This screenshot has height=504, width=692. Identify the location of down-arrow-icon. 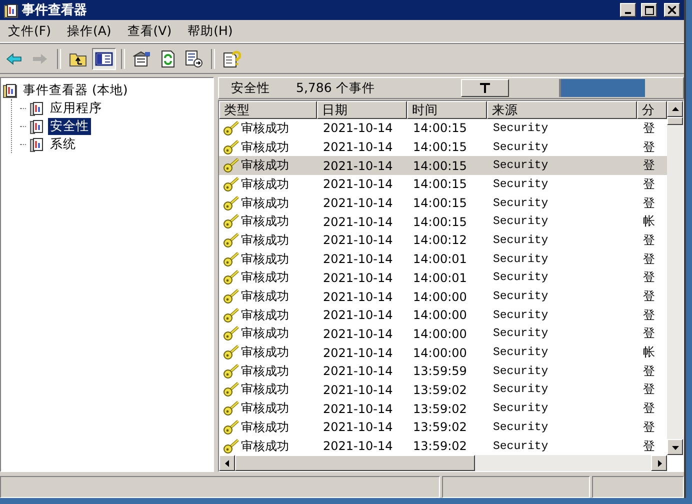
(675, 447).